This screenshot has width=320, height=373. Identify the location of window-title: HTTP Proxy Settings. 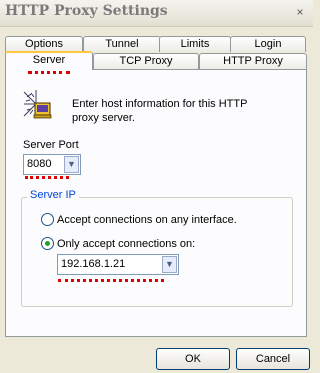
(86, 11).